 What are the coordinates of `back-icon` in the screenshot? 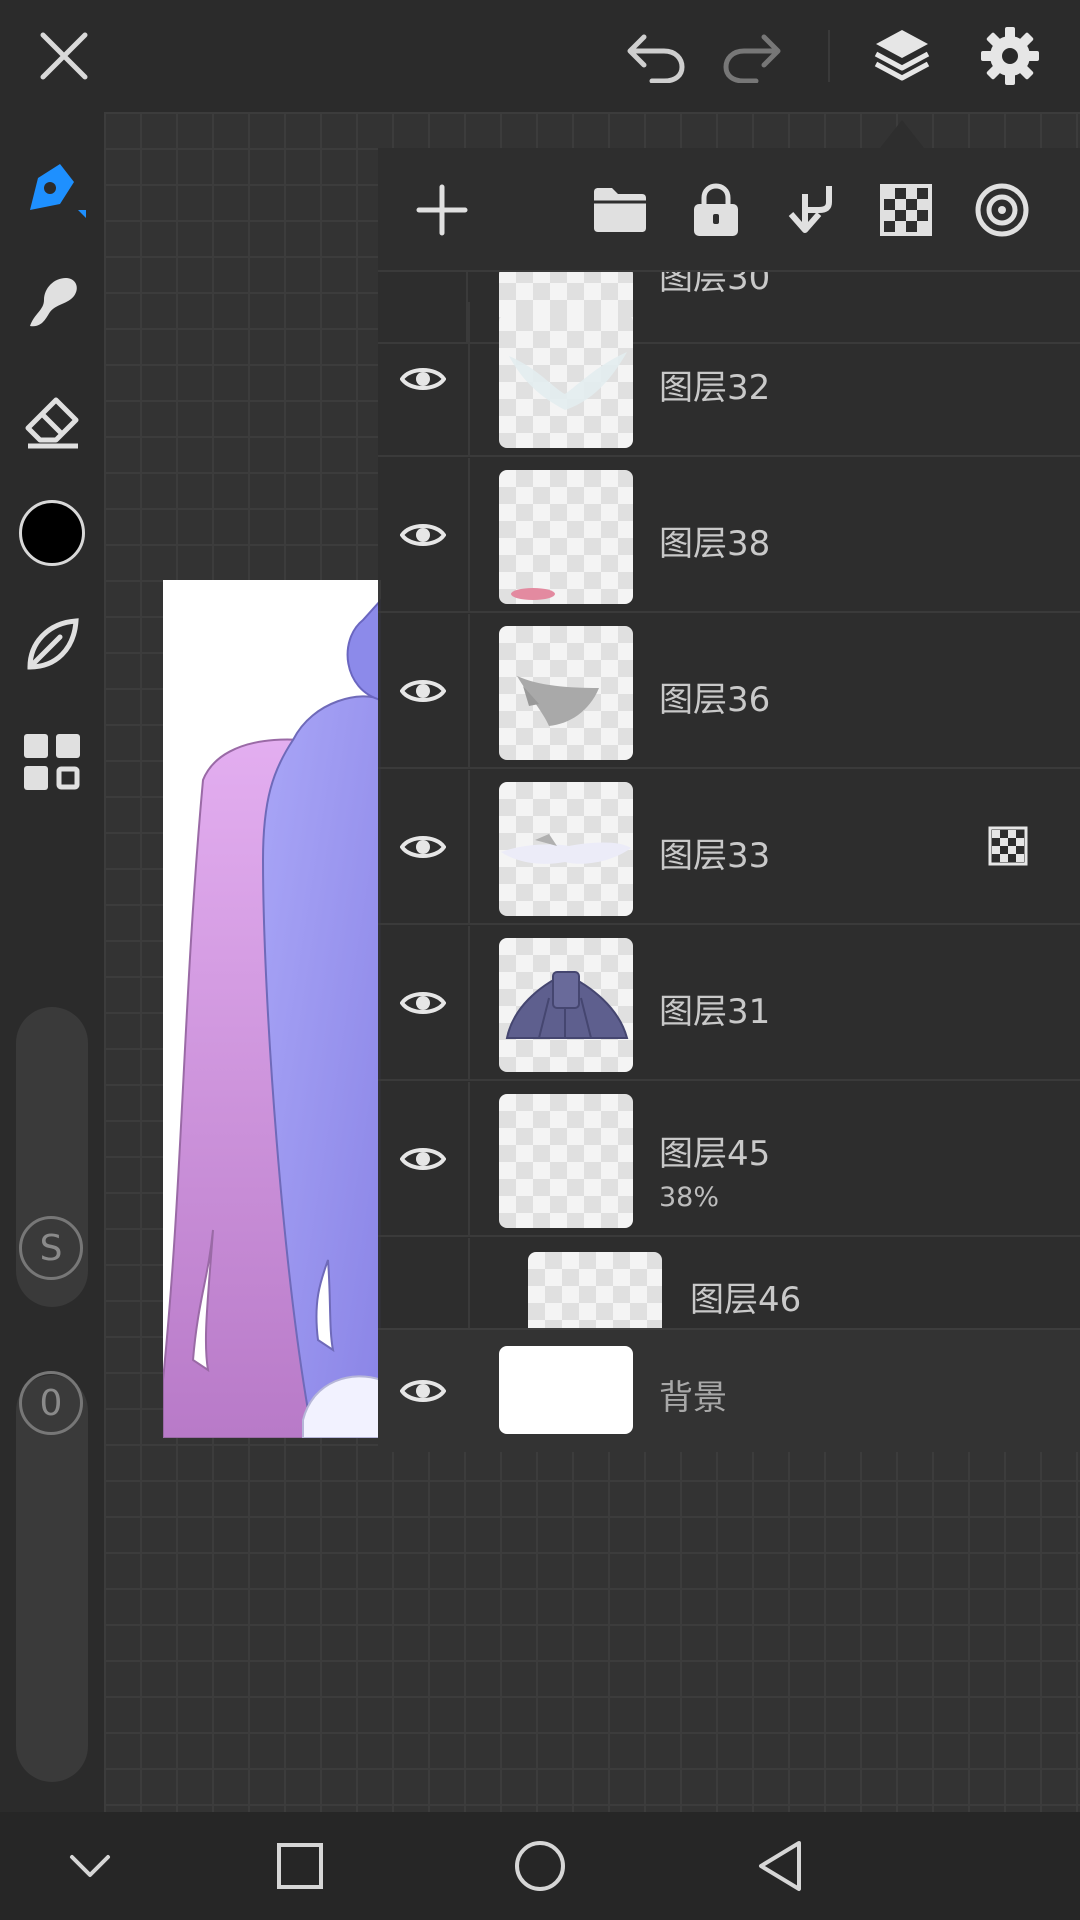 It's located at (780, 1866).